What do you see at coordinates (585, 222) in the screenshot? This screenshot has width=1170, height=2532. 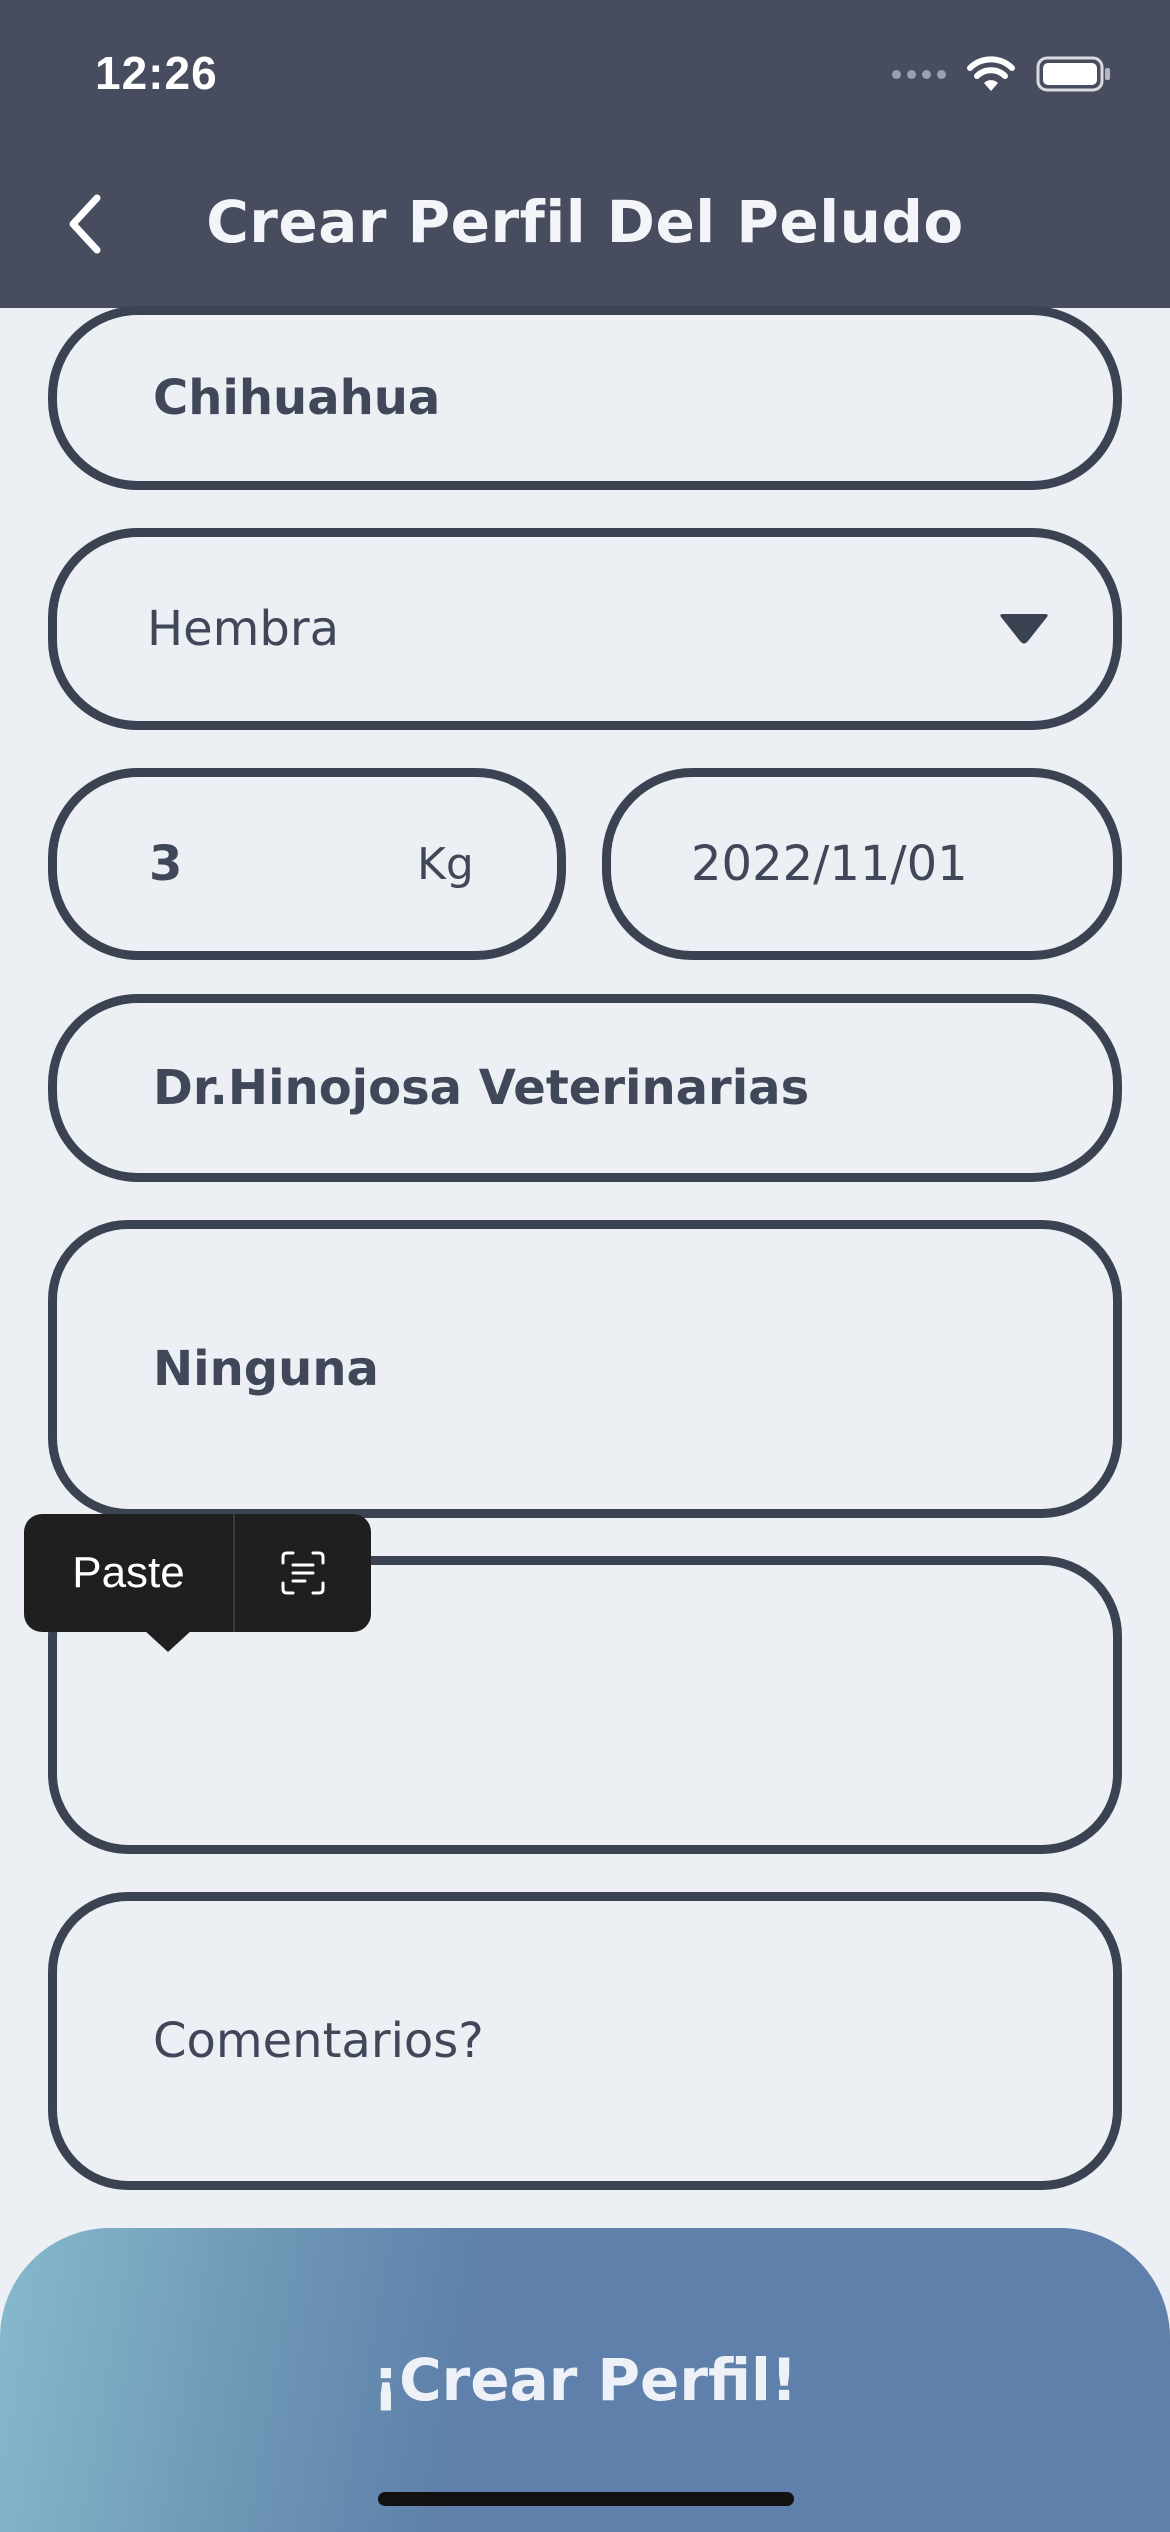 I see `page-title: Crear Perfil Del Peludo` at bounding box center [585, 222].